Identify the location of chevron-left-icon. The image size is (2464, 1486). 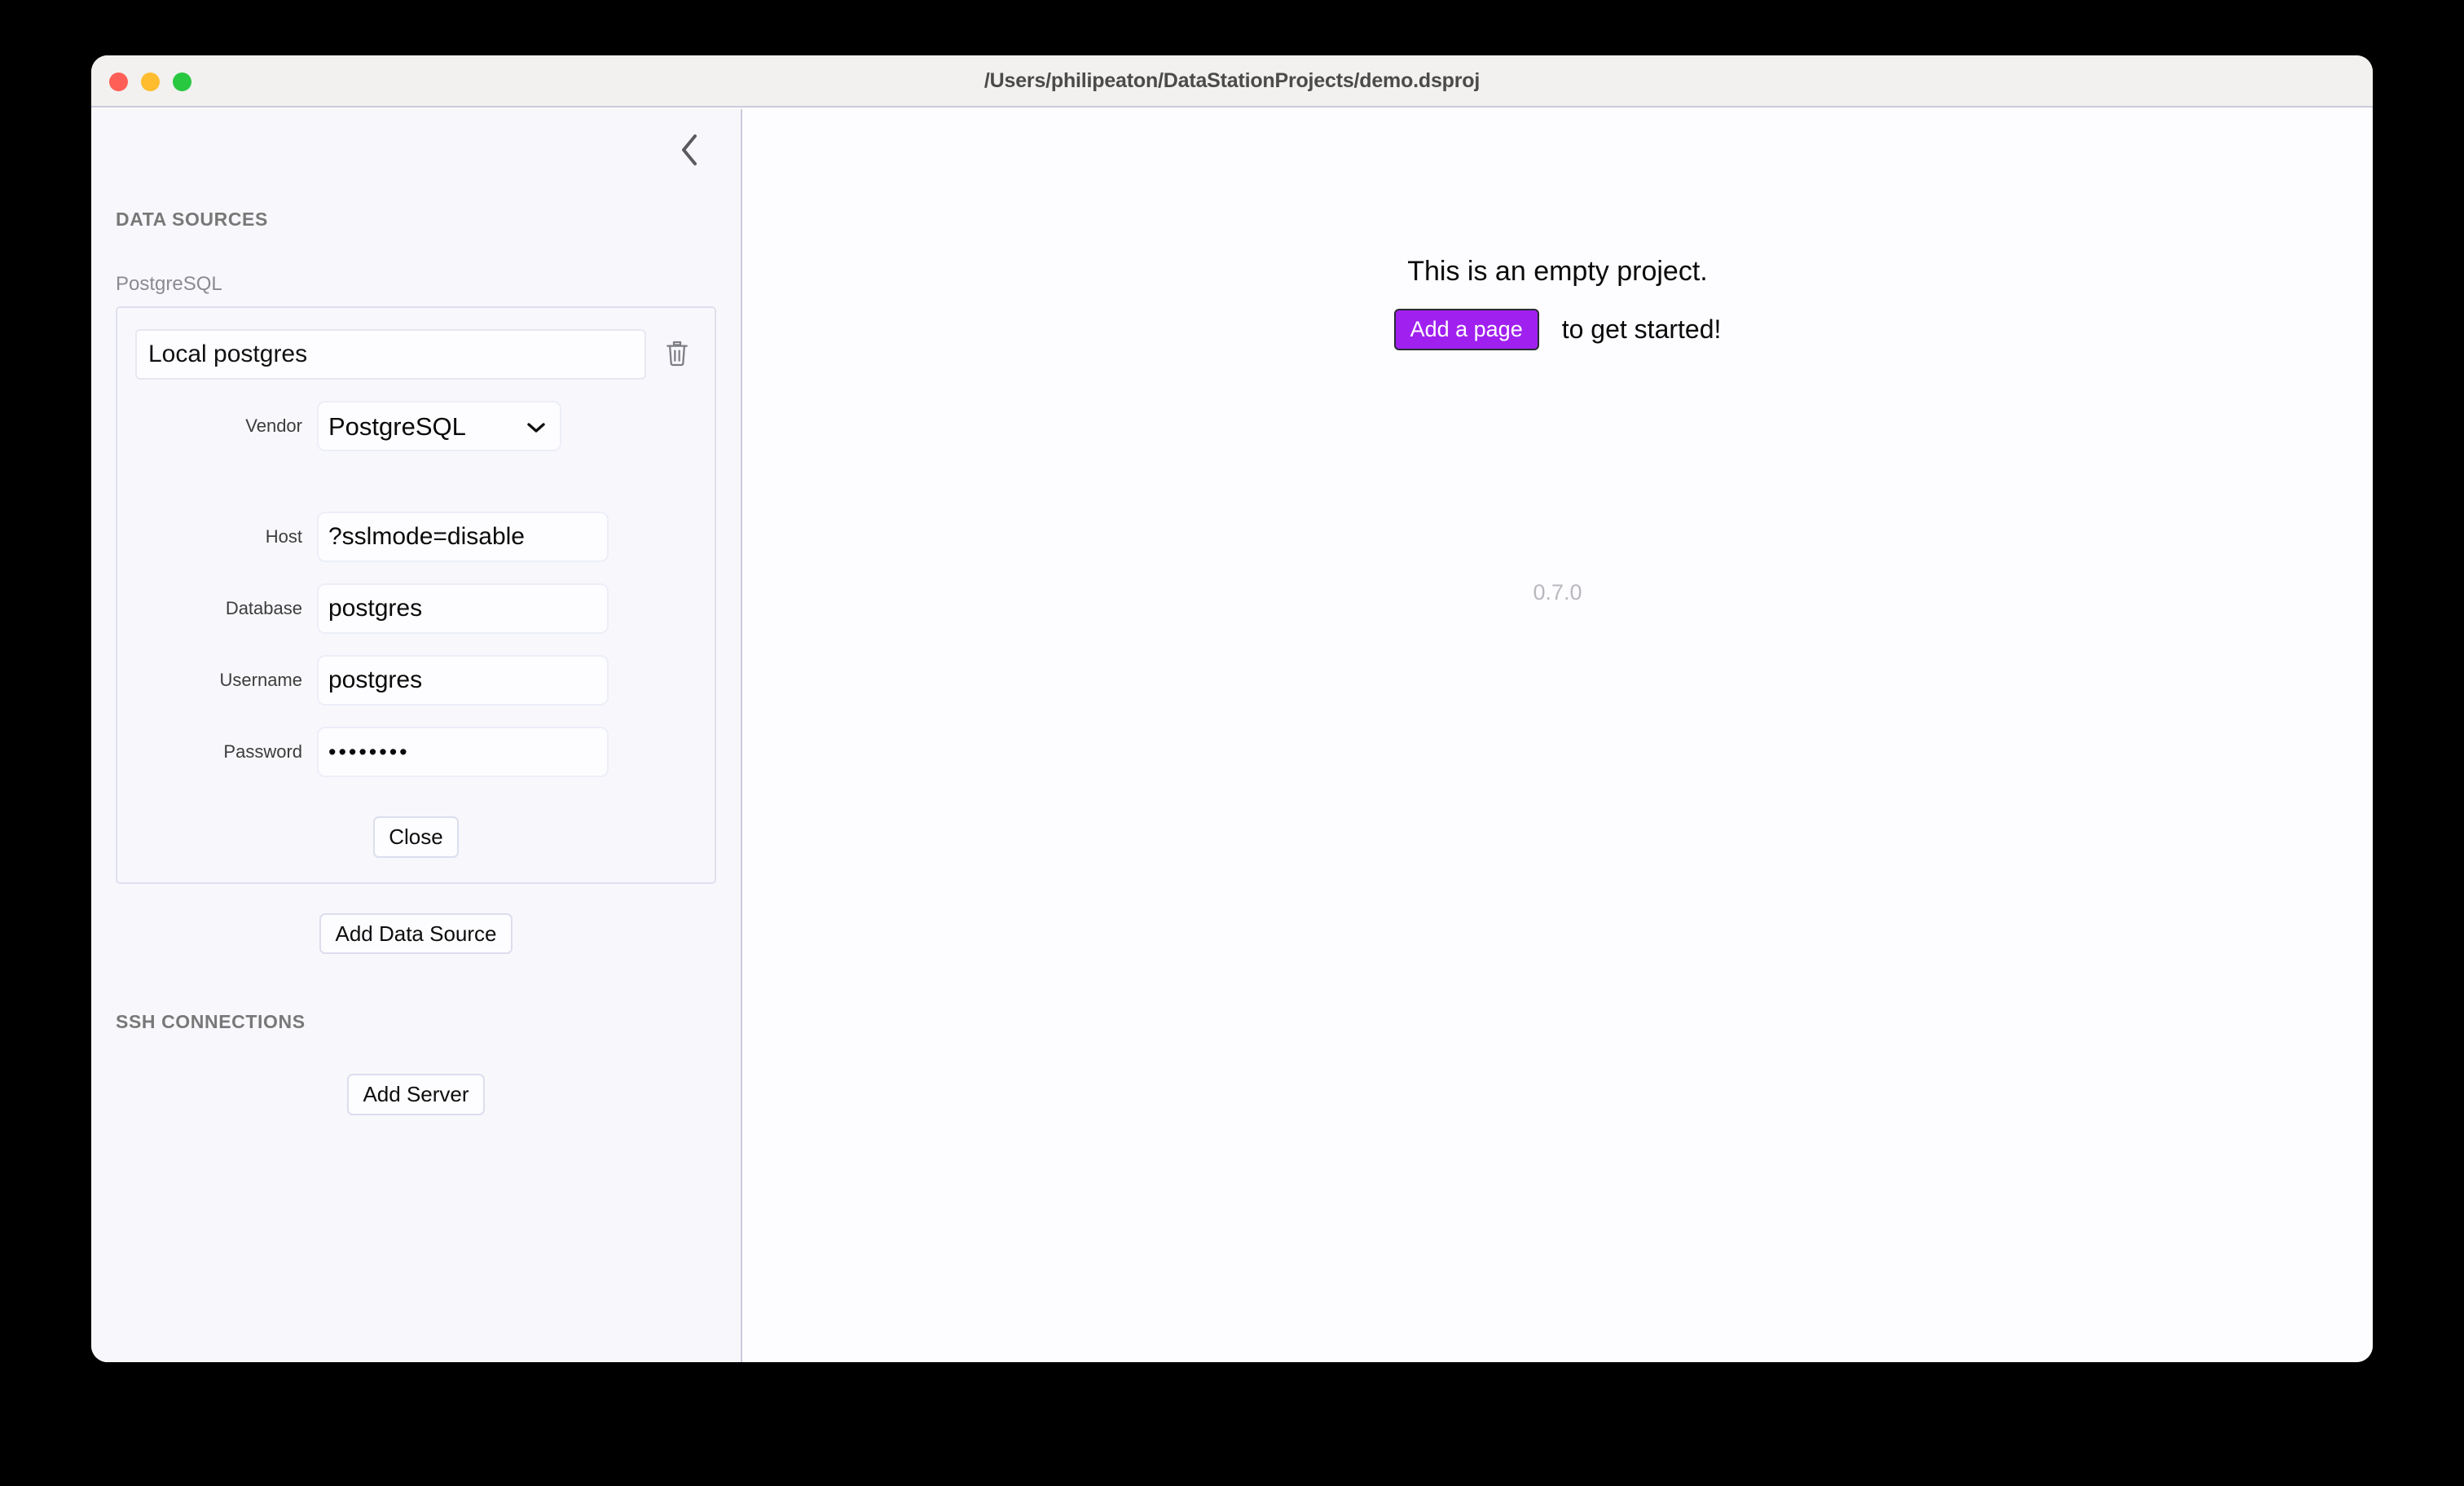
(690, 150).